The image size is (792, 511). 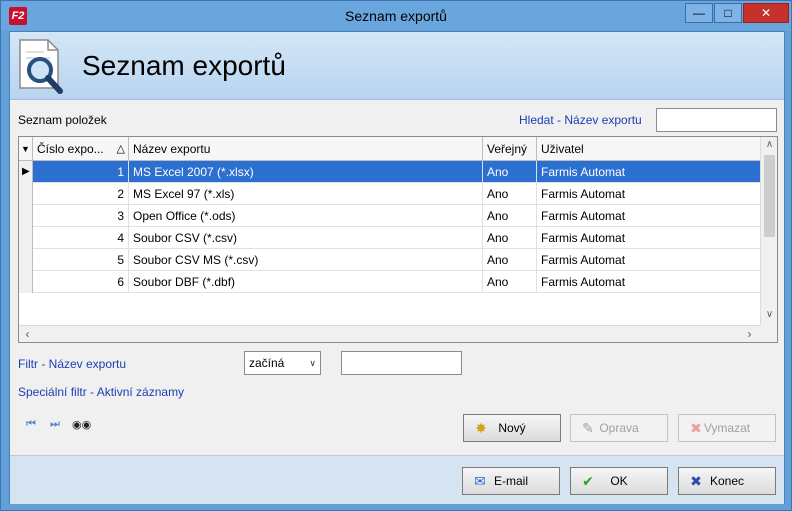 What do you see at coordinates (588, 428) in the screenshot?
I see `edit-icon: ✎` at bounding box center [588, 428].